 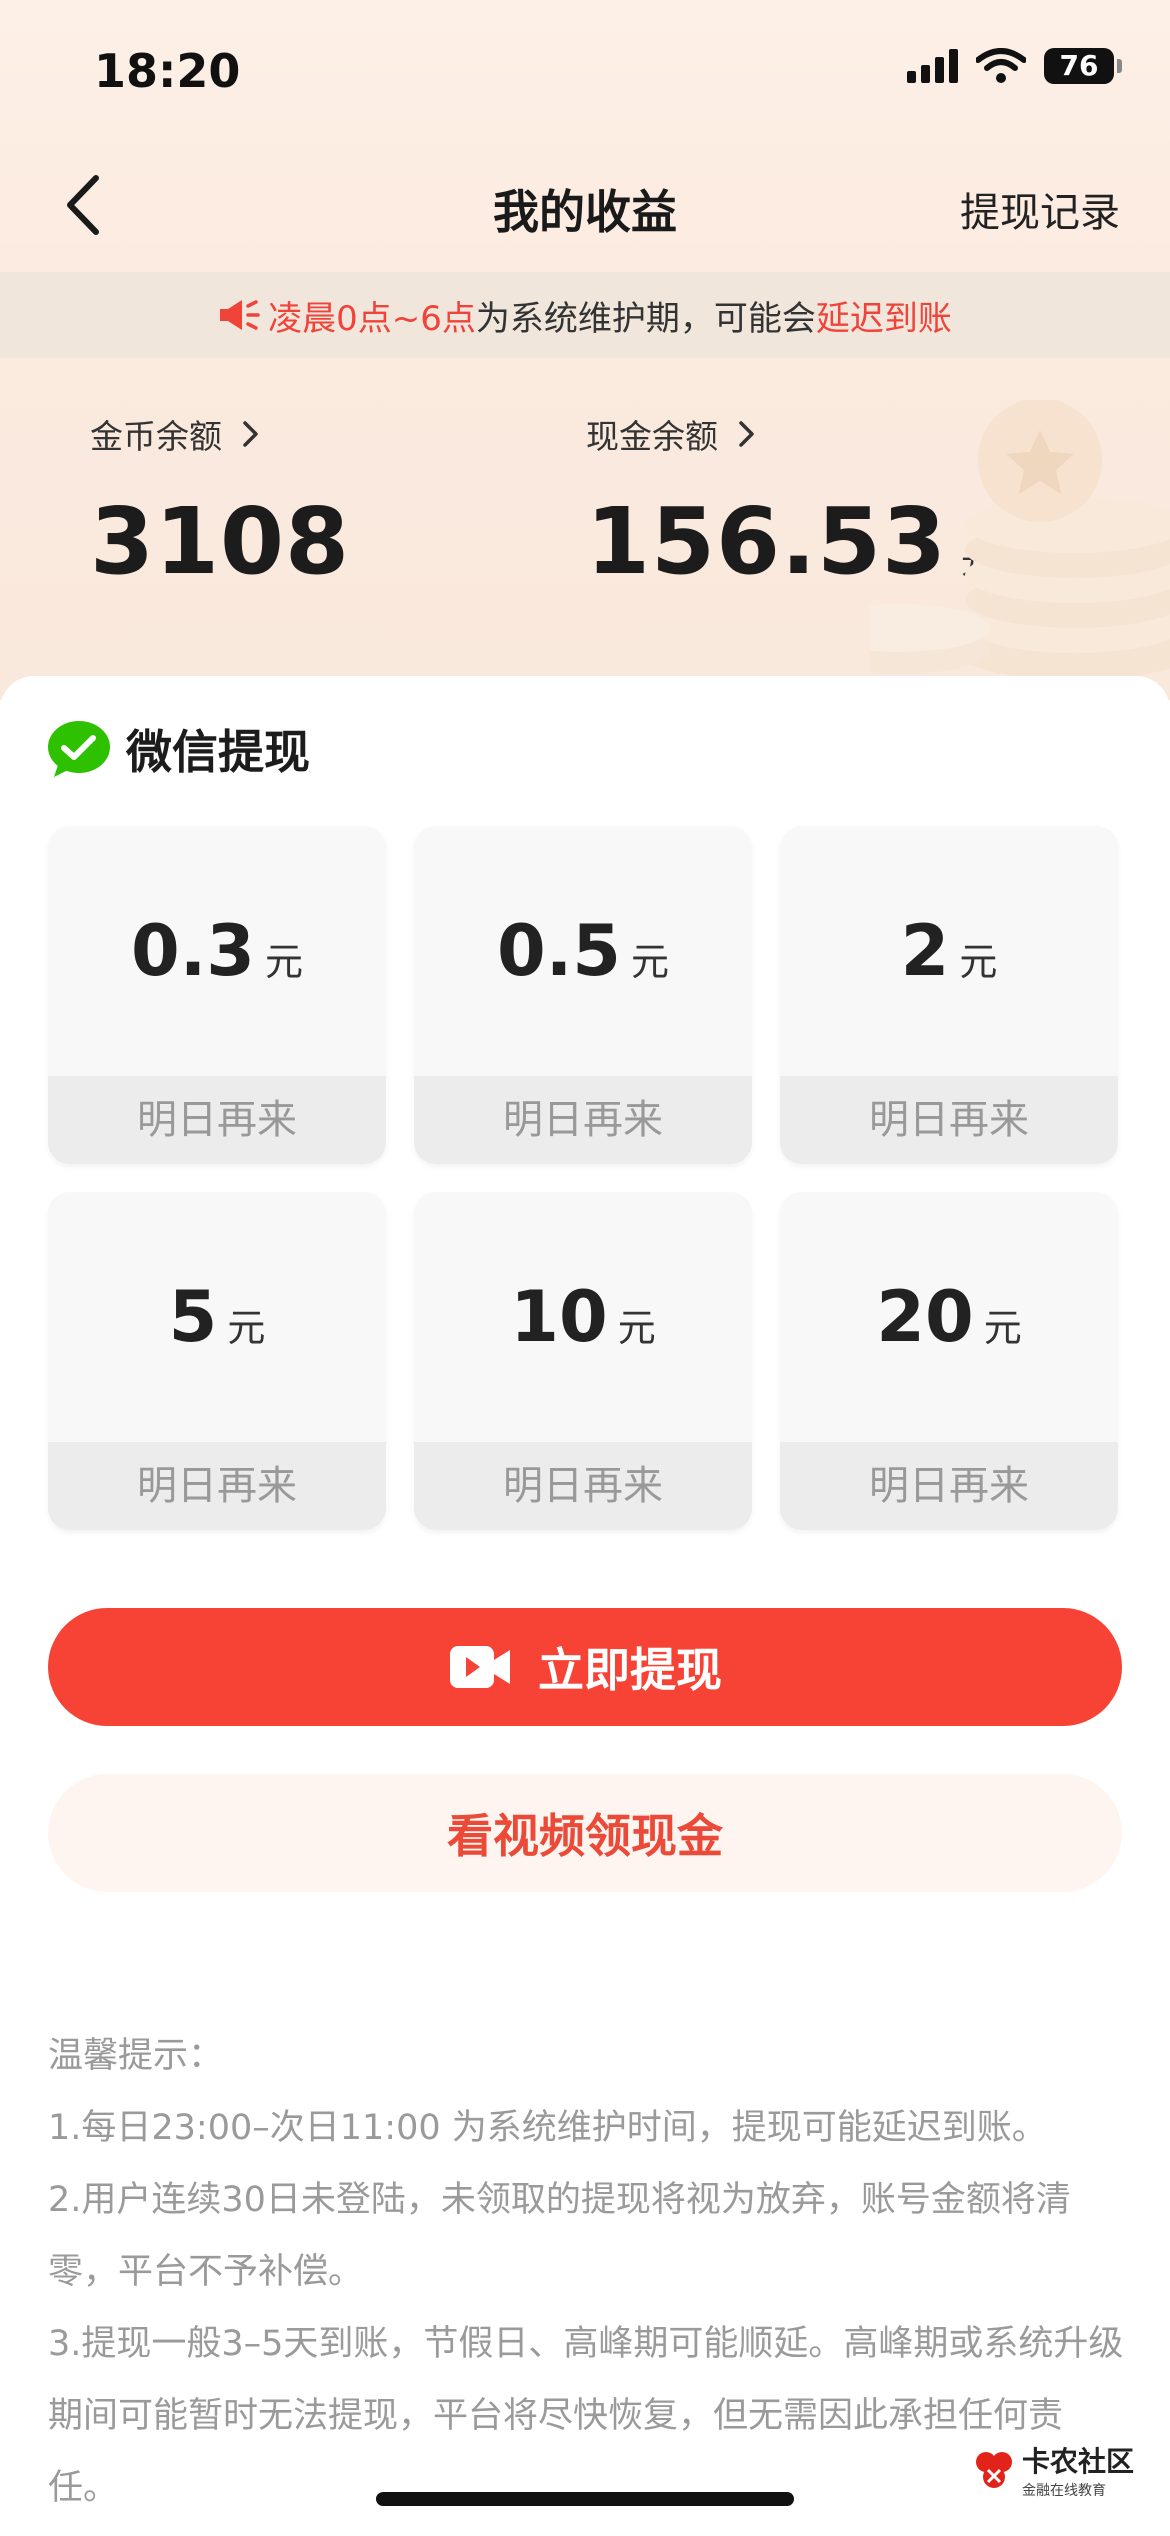 I want to click on option-amount: 10, so click(x=559, y=1317).